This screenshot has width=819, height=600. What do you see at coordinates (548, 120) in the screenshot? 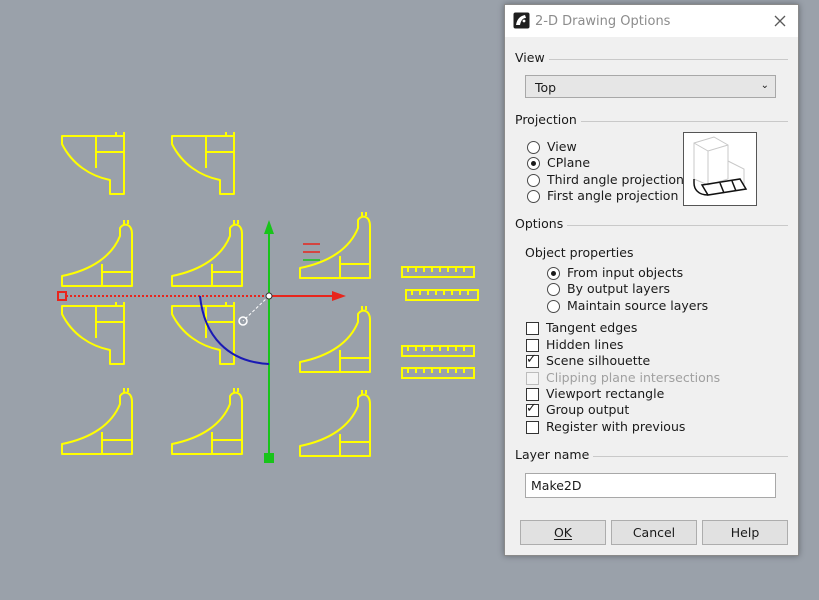
I see `projection-section-label: Projection` at bounding box center [548, 120].